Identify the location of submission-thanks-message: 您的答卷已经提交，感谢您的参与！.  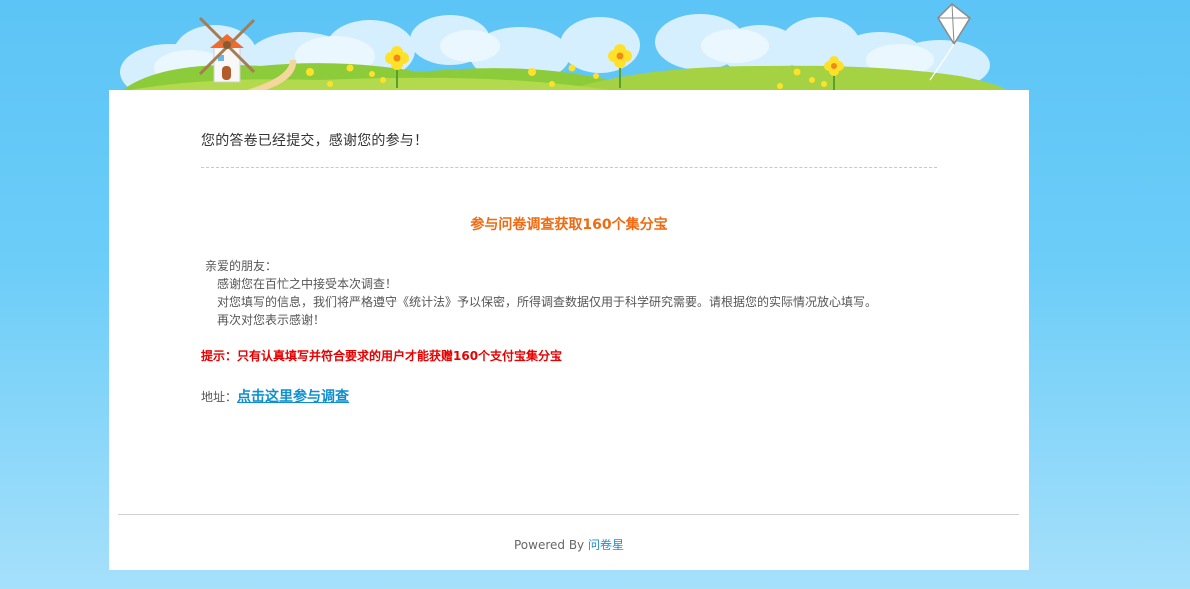
(315, 141).